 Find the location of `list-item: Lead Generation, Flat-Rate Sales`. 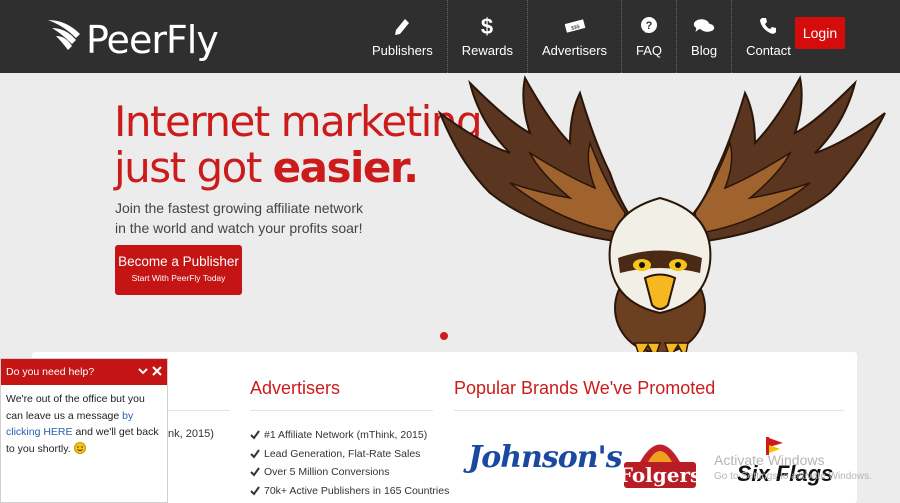

list-item: Lead Generation, Flat-Rate Sales is located at coordinates (349, 454).